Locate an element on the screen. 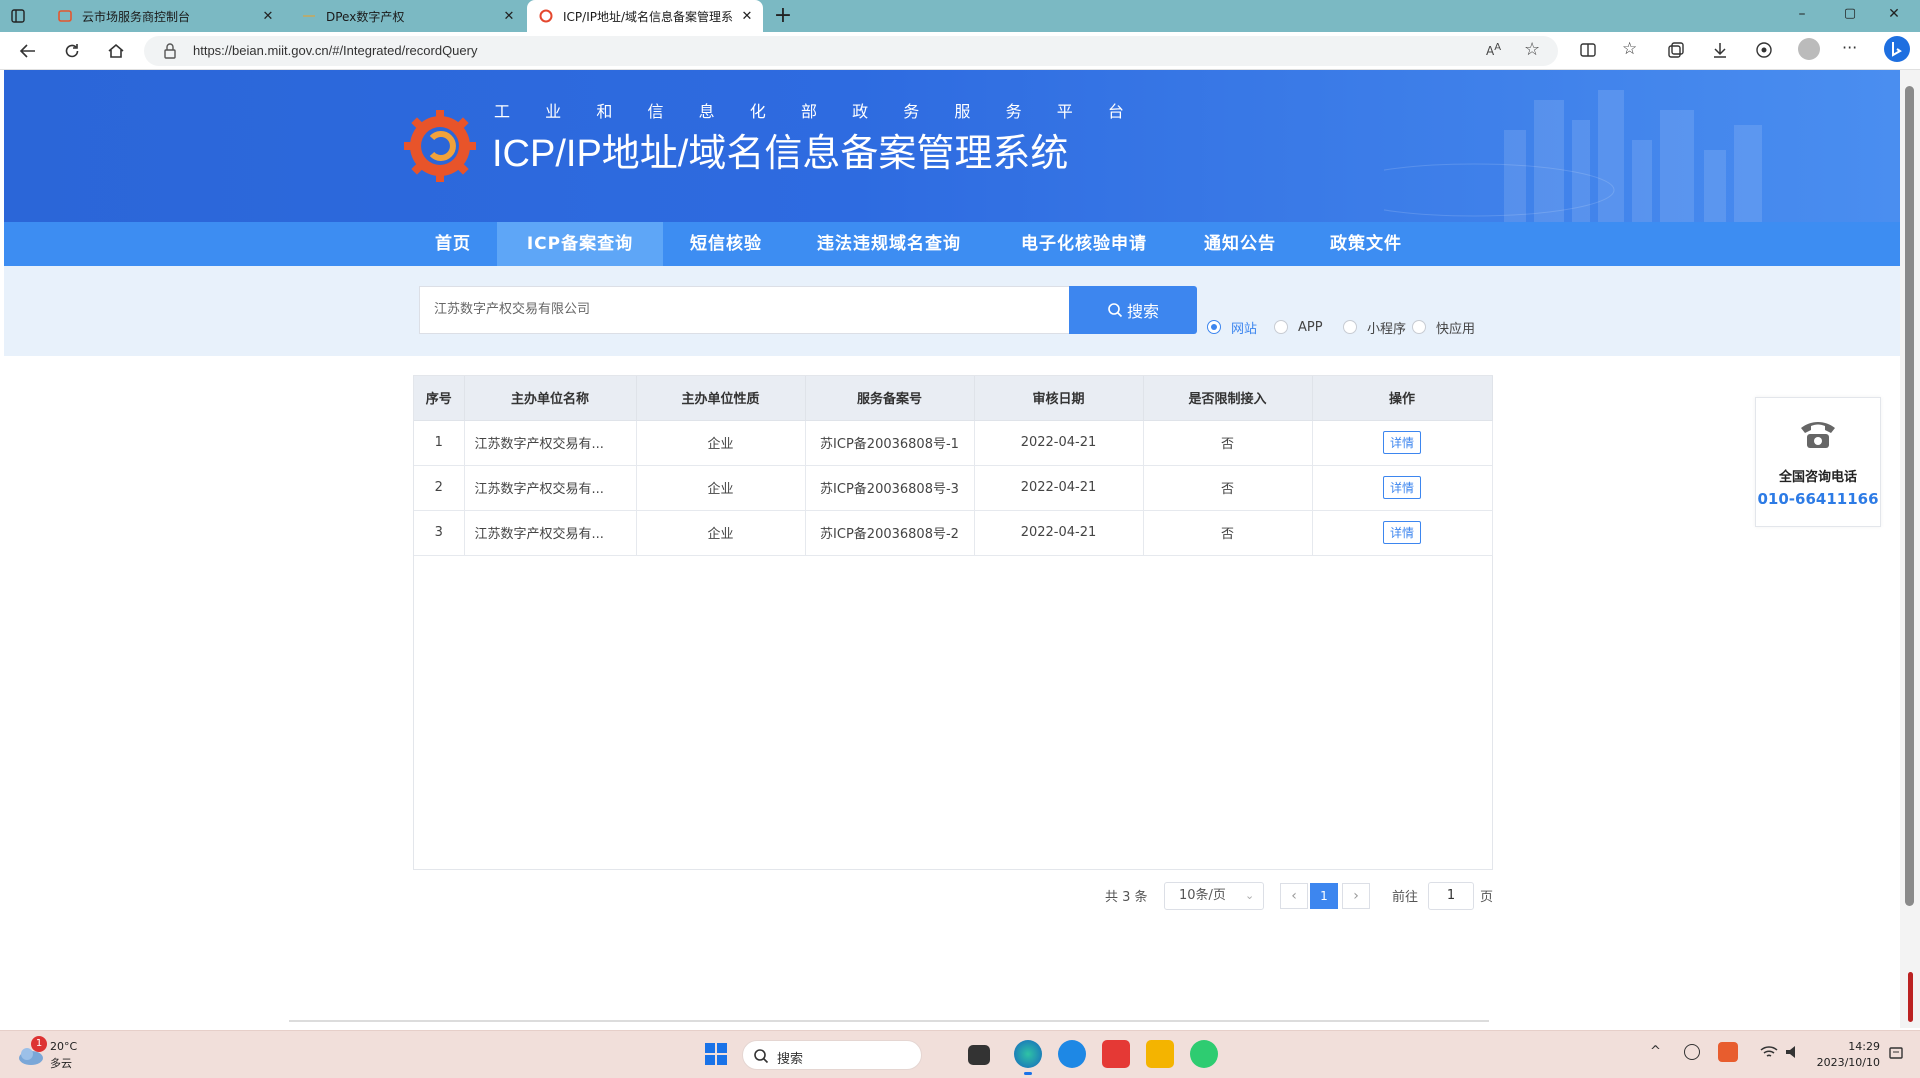 Image resolution: width=1920 pixels, height=1078 pixels. home-button is located at coordinates (116, 51).